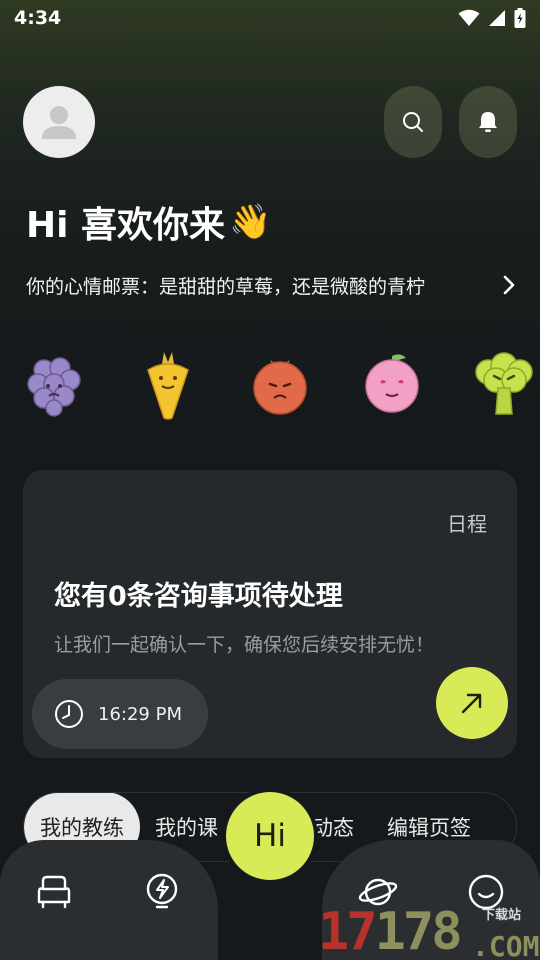 The image size is (540, 960). I want to click on lightning-bulb-icon, so click(162, 892).